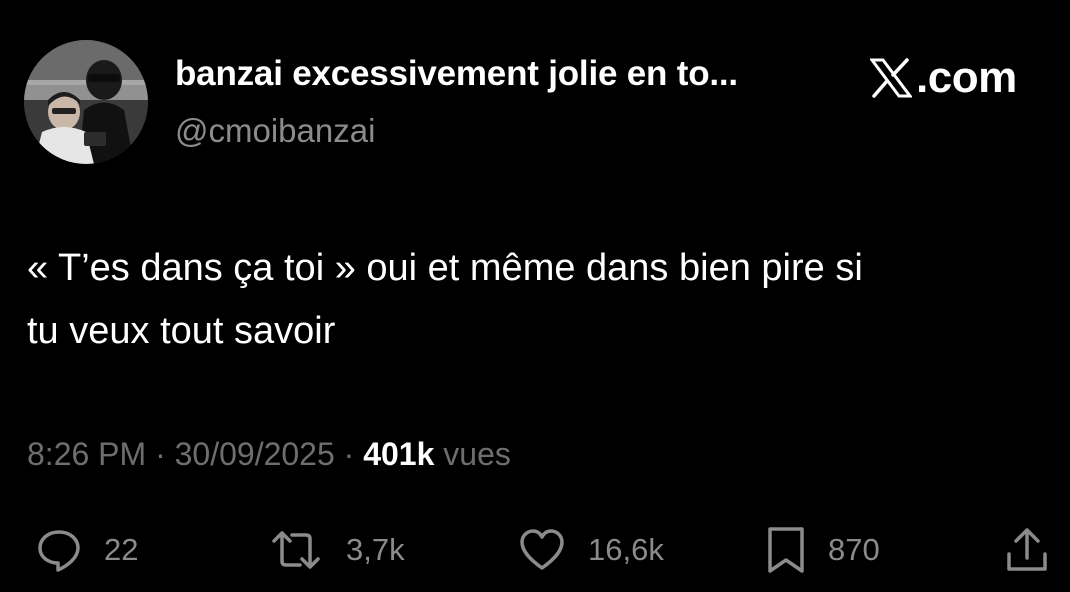 This screenshot has height=592, width=1070. What do you see at coordinates (542, 549) in the screenshot?
I see `heart-icon` at bounding box center [542, 549].